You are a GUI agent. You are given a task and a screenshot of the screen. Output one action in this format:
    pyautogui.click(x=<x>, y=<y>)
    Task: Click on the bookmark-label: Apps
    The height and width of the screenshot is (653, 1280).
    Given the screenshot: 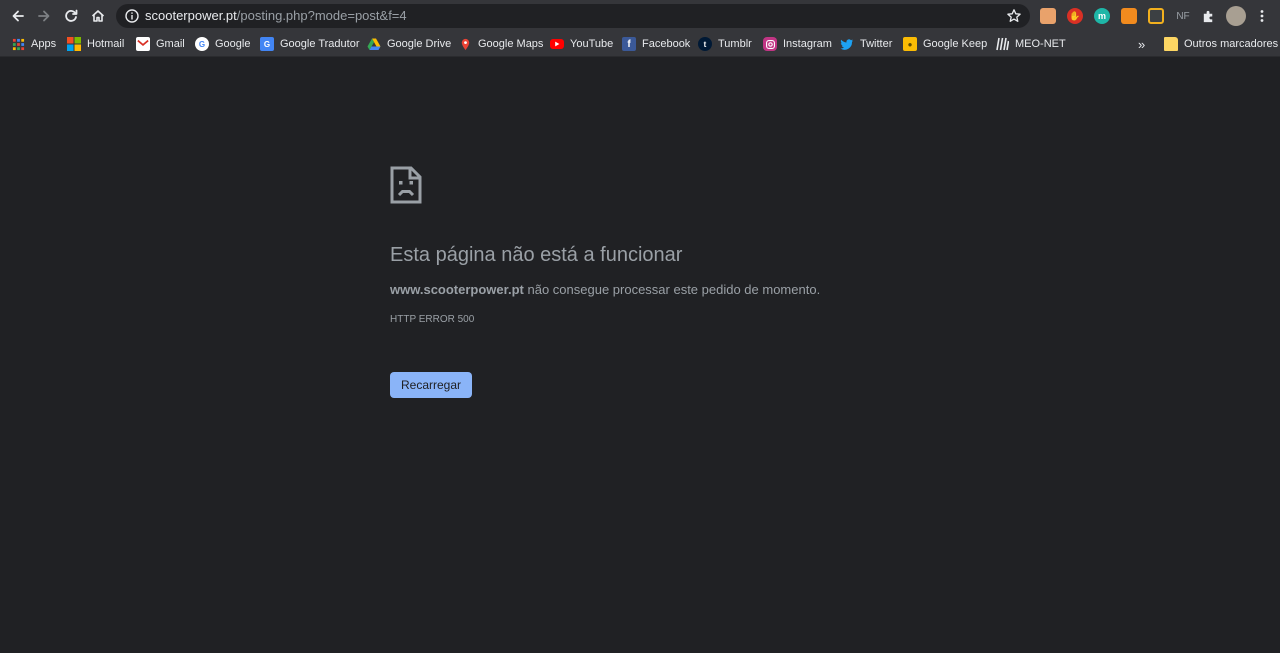 What is the action you would take?
    pyautogui.click(x=44, y=44)
    